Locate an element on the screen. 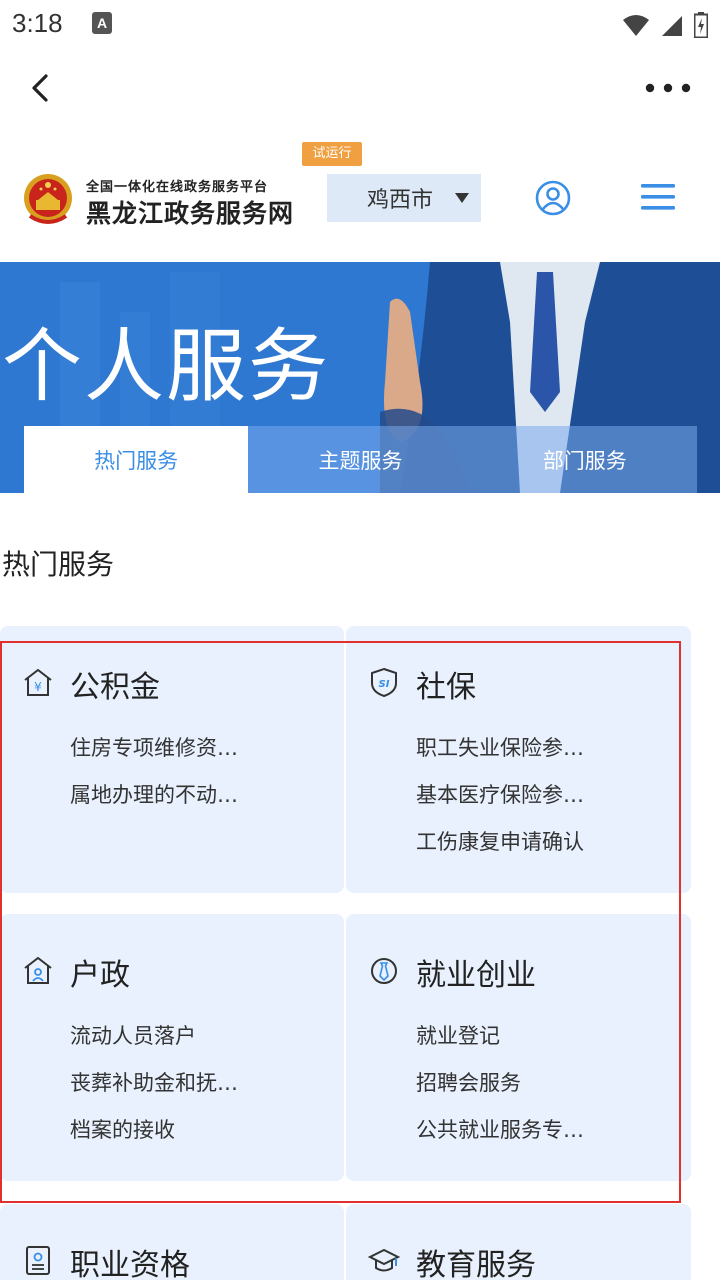 This screenshot has width=720, height=1280. tie-circle-icon is located at coordinates (384, 971).